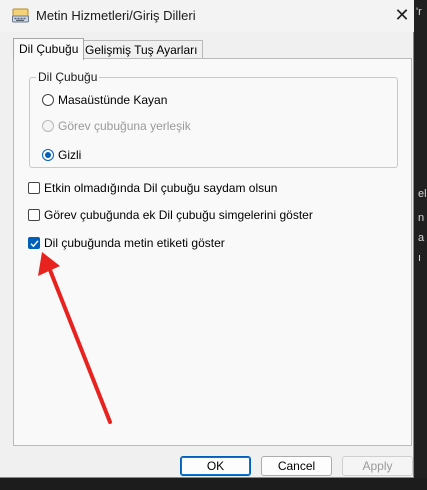  What do you see at coordinates (70, 155) in the screenshot?
I see `radio-label: Gizli` at bounding box center [70, 155].